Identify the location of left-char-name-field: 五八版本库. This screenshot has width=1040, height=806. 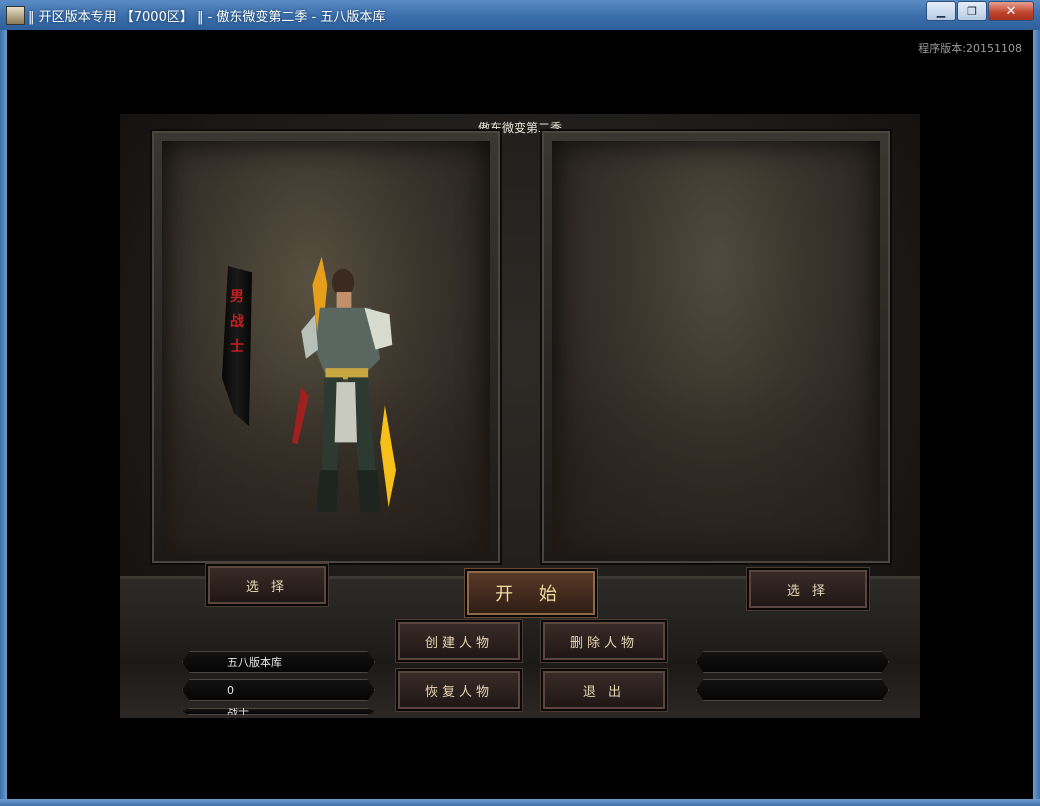
(278, 662).